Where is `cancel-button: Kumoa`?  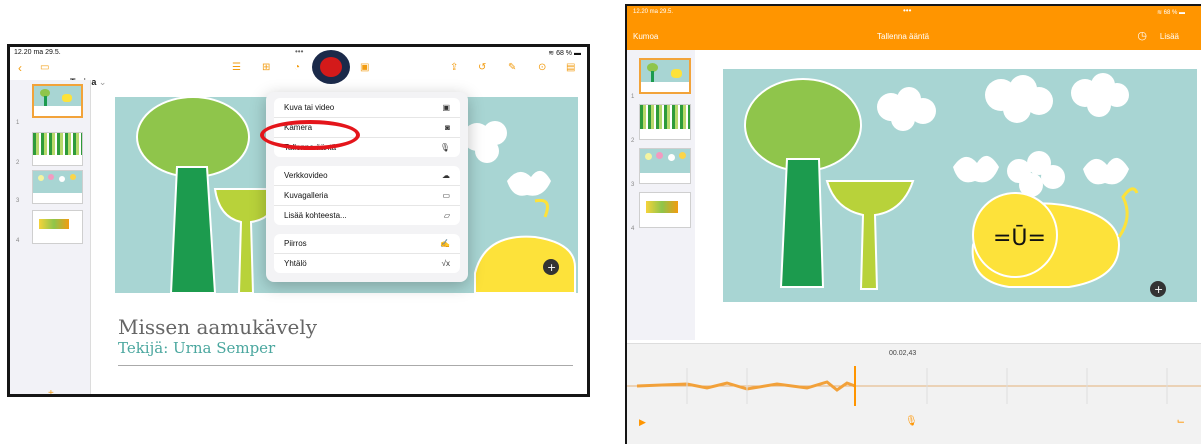
cancel-button: Kumoa is located at coordinates (645, 36).